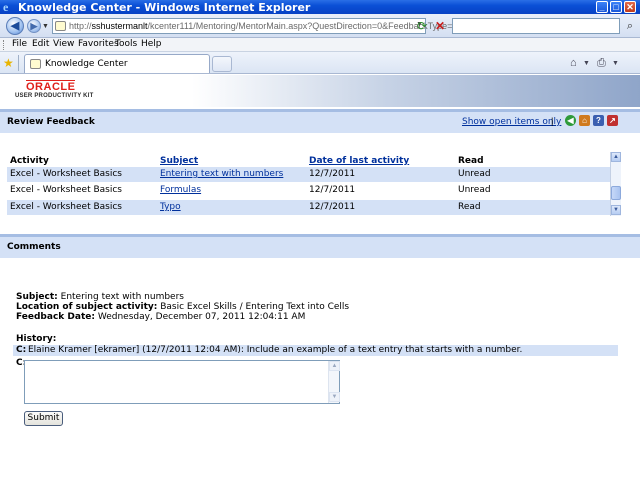 The image size is (640, 480). What do you see at coordinates (320, 246) in the screenshot?
I see `comments-bar: Comments` at bounding box center [320, 246].